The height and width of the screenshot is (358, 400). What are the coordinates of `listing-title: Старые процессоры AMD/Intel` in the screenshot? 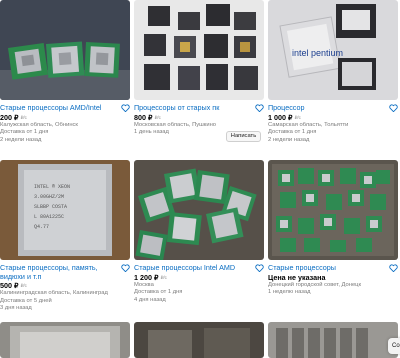 It's located at (65, 108).